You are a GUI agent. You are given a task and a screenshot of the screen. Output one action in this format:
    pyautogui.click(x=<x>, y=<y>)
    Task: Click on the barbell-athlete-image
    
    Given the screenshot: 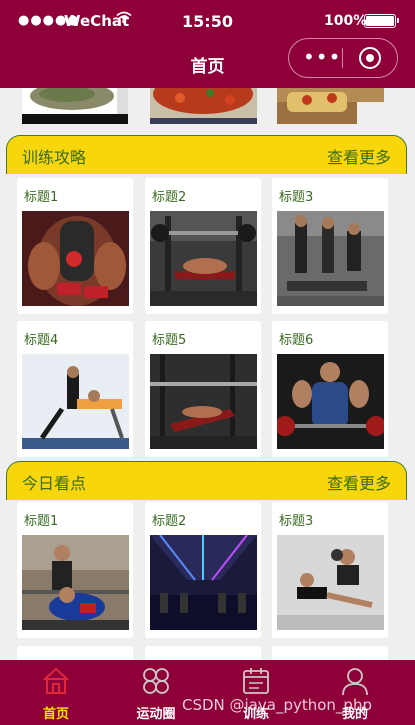 What is the action you would take?
    pyautogui.click(x=330, y=401)
    